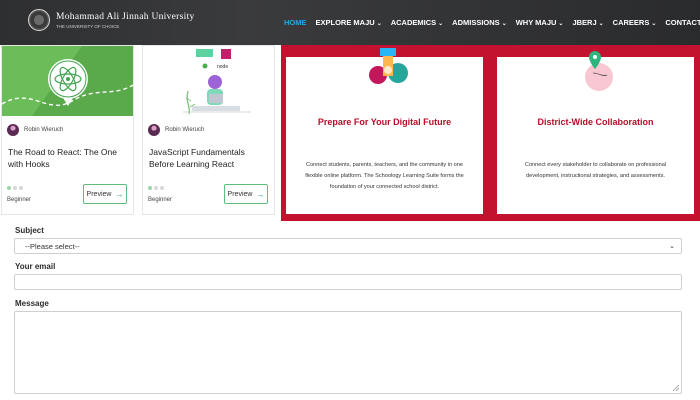 This screenshot has width=700, height=400. Describe the element at coordinates (417, 22) in the screenshot. I see `nav-academics: ACADEMICS ⌄` at that location.